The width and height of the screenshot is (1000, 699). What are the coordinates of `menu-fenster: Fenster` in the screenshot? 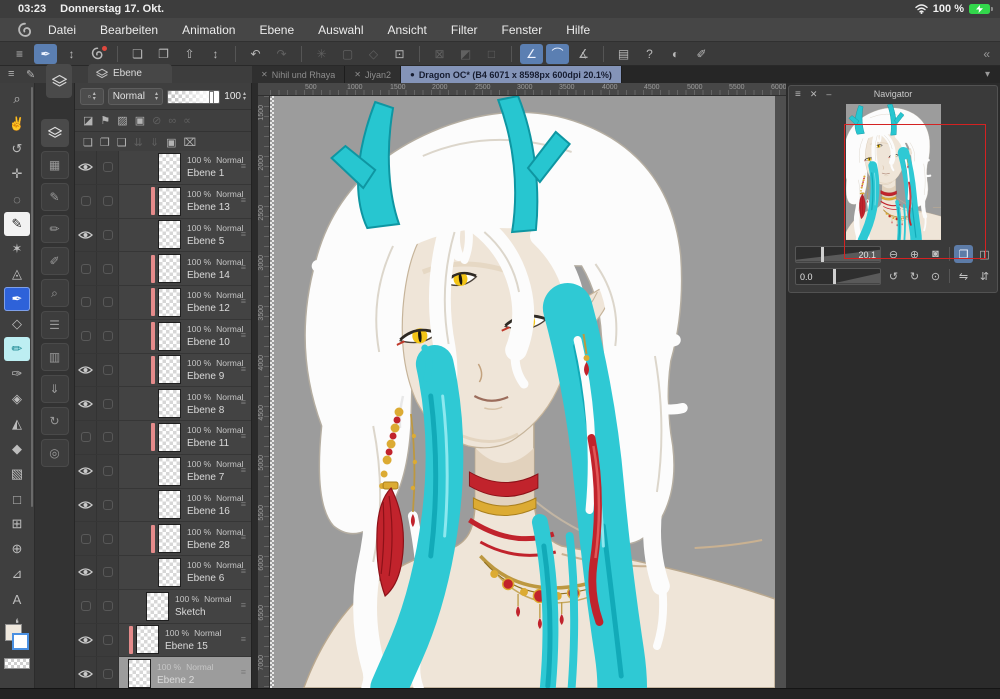 It's located at (522, 30).